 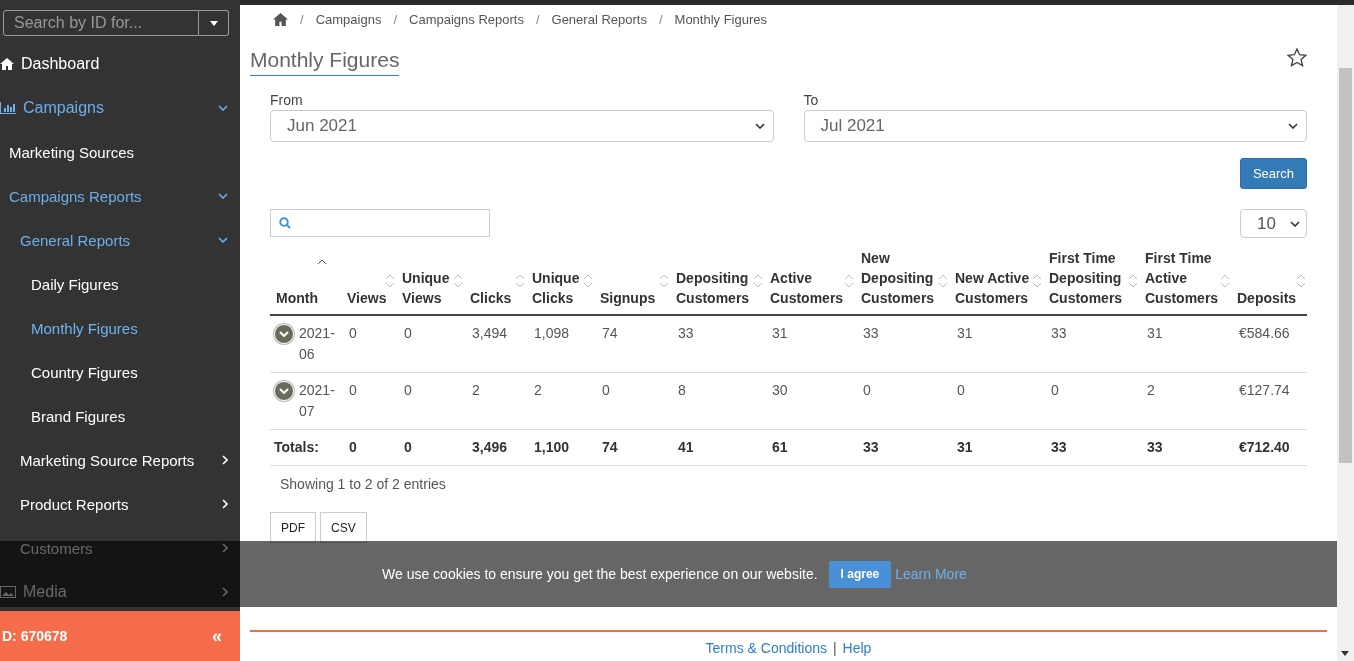 I want to click on table-cell: 74, so click(x=610, y=333).